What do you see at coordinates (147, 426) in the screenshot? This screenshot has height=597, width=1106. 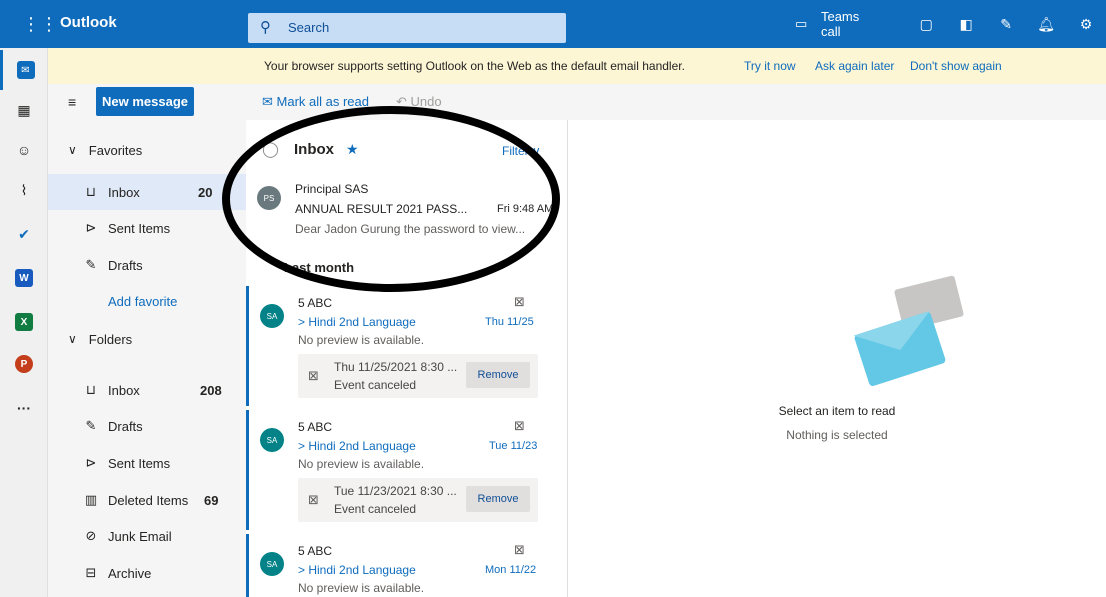 I see `folder-item-drafts: ✎ Drafts` at bounding box center [147, 426].